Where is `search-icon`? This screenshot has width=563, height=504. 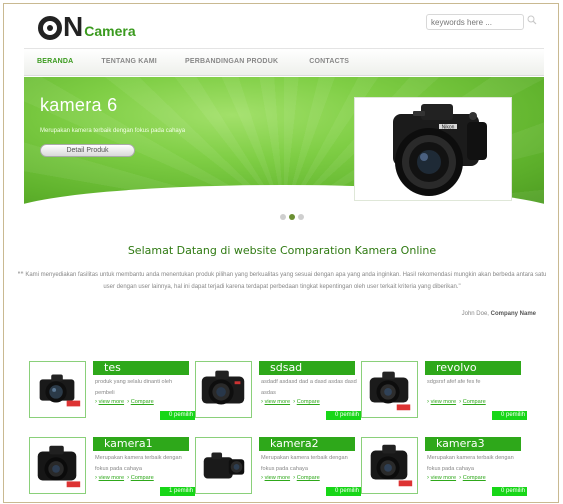
search-icon is located at coordinates (532, 20).